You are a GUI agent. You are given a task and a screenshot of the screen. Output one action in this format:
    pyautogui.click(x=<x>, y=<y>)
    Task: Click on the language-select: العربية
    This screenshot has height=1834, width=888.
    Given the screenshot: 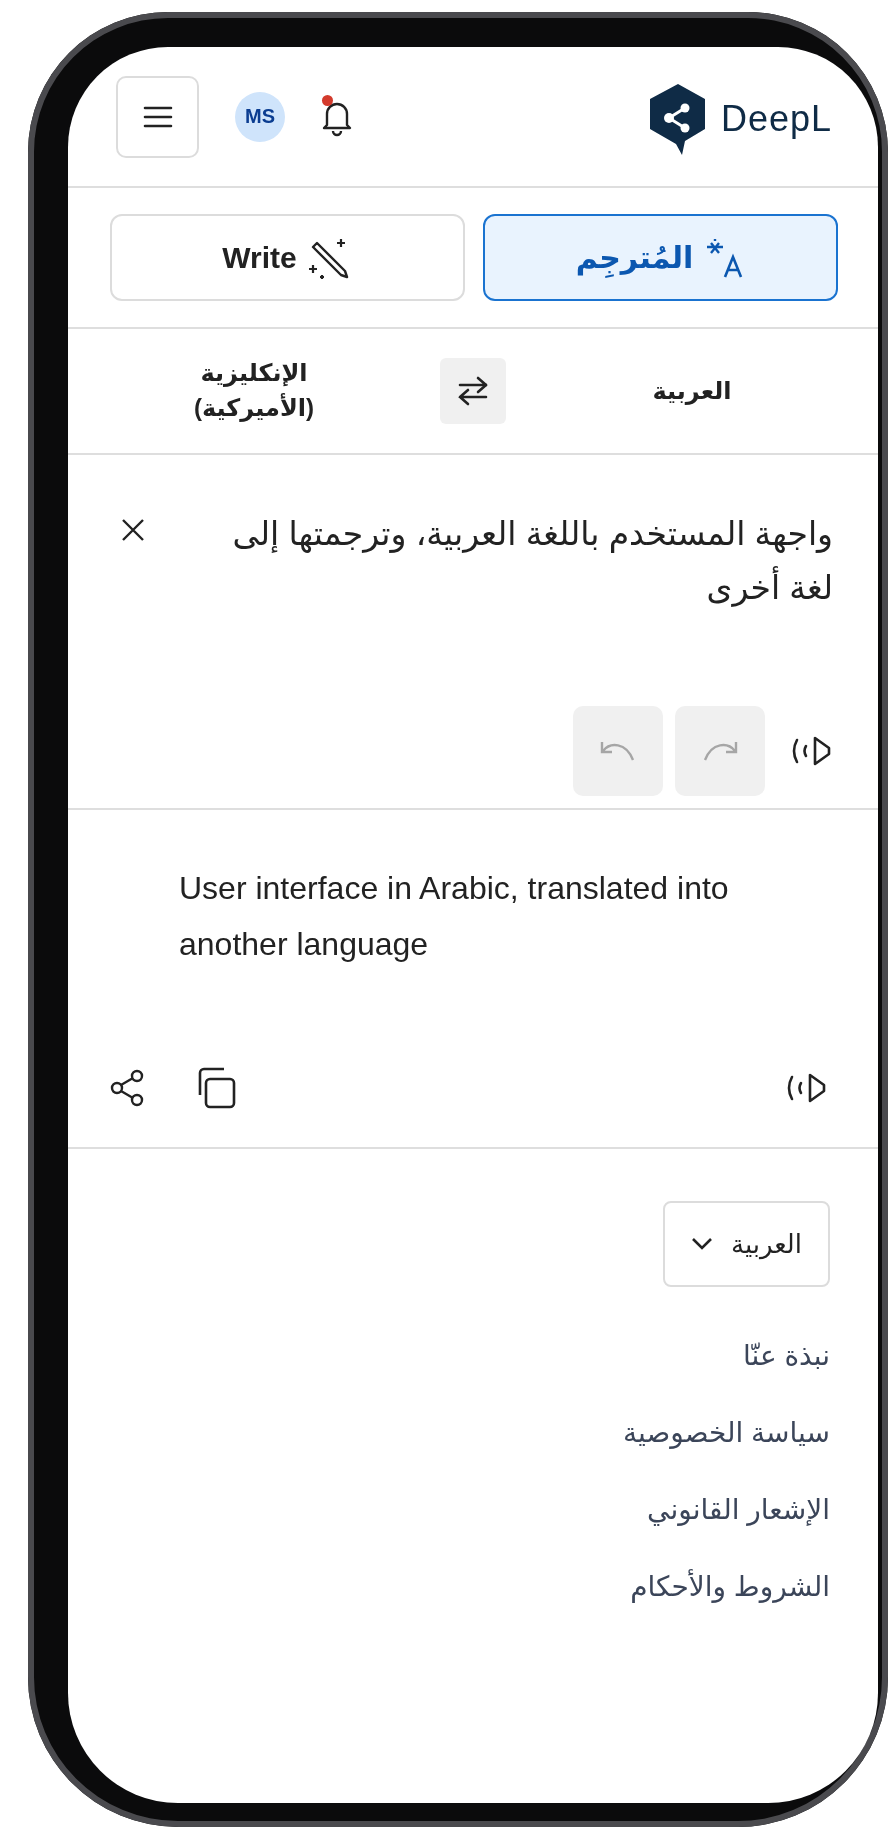 What is the action you would take?
    pyautogui.click(x=746, y=1244)
    